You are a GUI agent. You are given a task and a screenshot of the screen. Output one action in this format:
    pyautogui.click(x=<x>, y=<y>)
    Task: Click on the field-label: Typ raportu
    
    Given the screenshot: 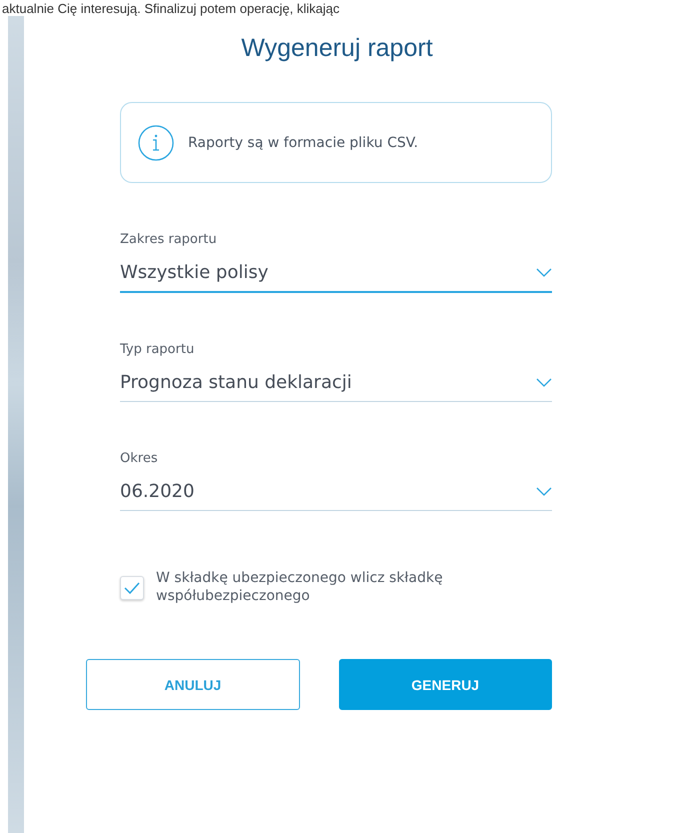 What is the action you would take?
    pyautogui.click(x=158, y=349)
    